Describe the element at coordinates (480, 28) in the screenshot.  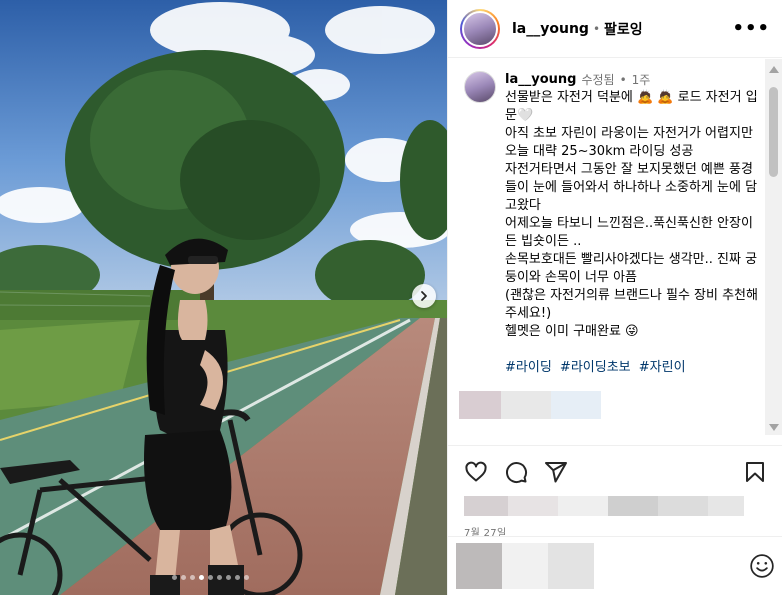
I see `avatar` at that location.